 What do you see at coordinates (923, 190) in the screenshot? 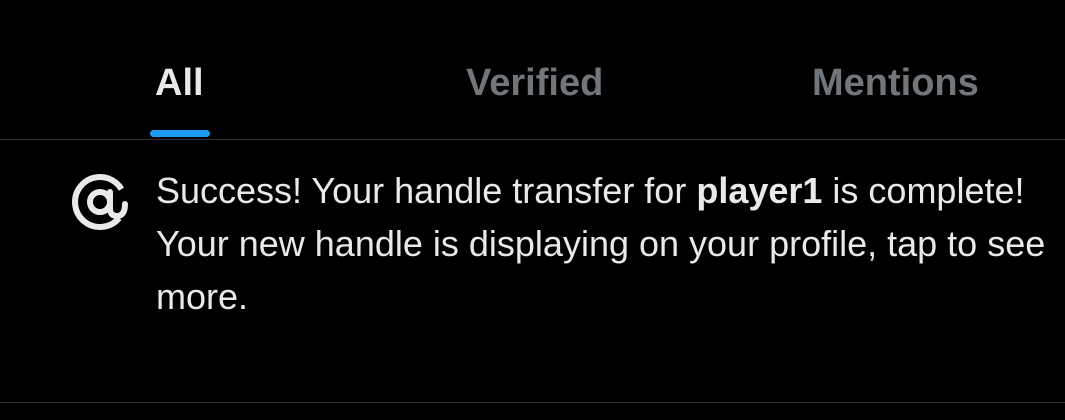
I see `message-suffix: is complete!` at bounding box center [923, 190].